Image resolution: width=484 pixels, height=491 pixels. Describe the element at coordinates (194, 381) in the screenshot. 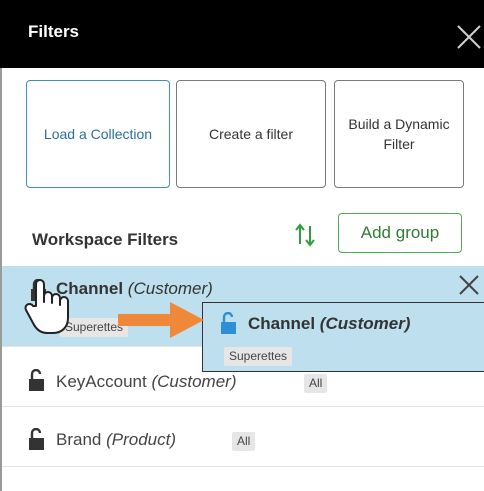

I see `filter-entity: (Customer)` at that location.